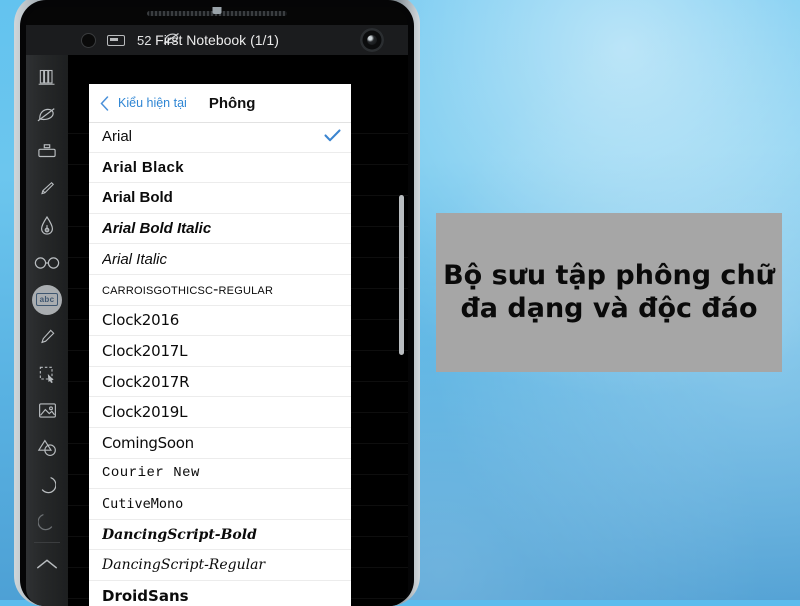 This screenshot has height=606, width=800. I want to click on font-panel-header: Kiểu hiện tại Phông, so click(220, 103).